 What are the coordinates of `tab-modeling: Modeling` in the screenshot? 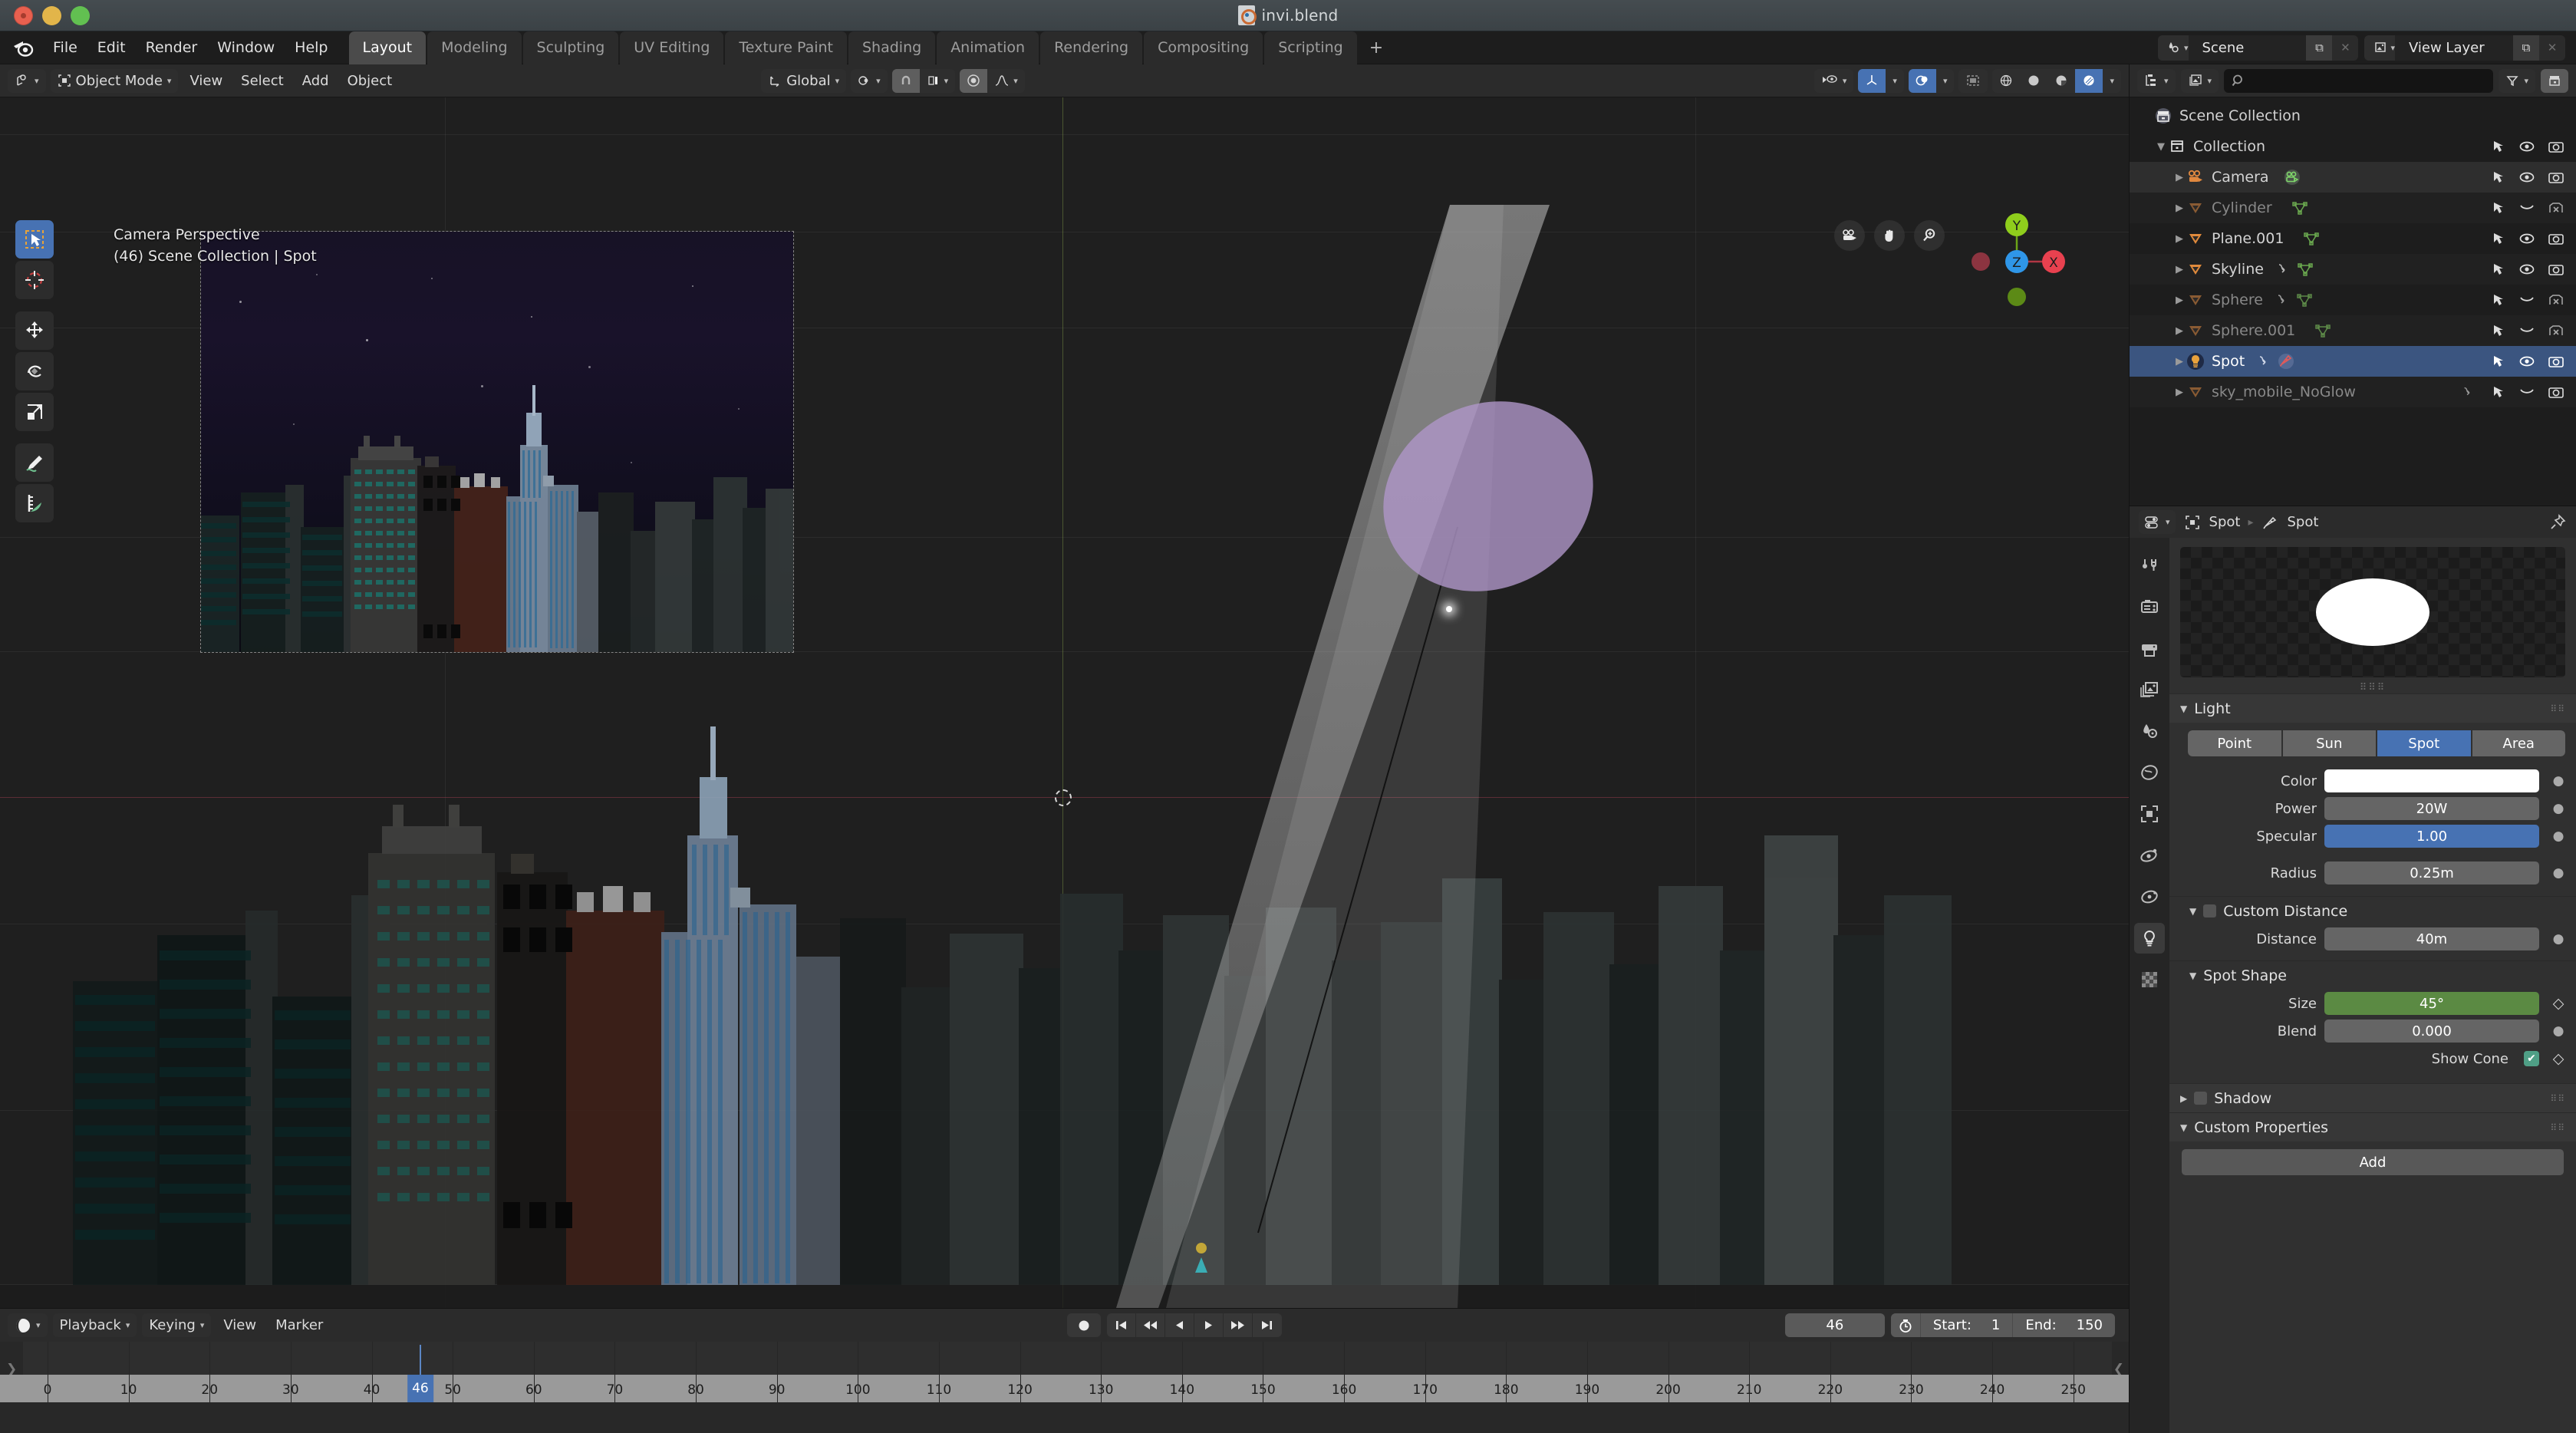 It's located at (474, 47).